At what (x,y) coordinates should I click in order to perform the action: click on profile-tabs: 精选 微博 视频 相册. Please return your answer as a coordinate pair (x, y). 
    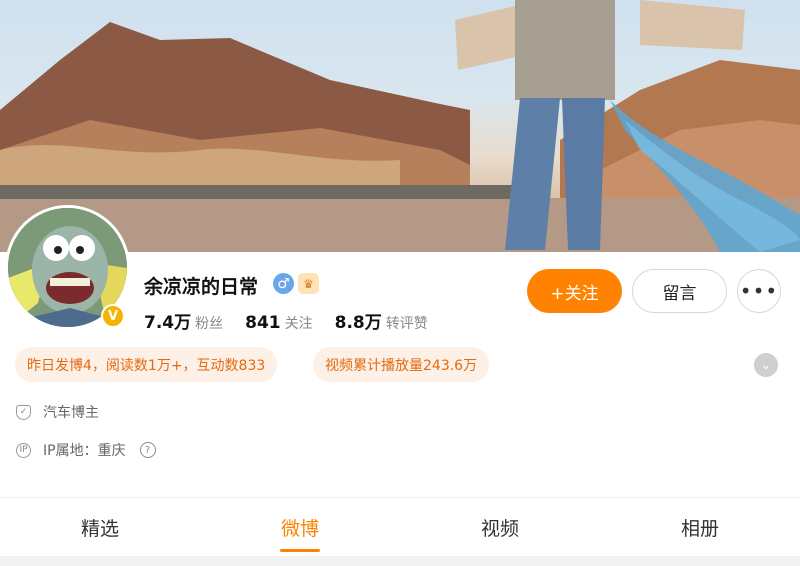
    Looking at the image, I should click on (400, 527).